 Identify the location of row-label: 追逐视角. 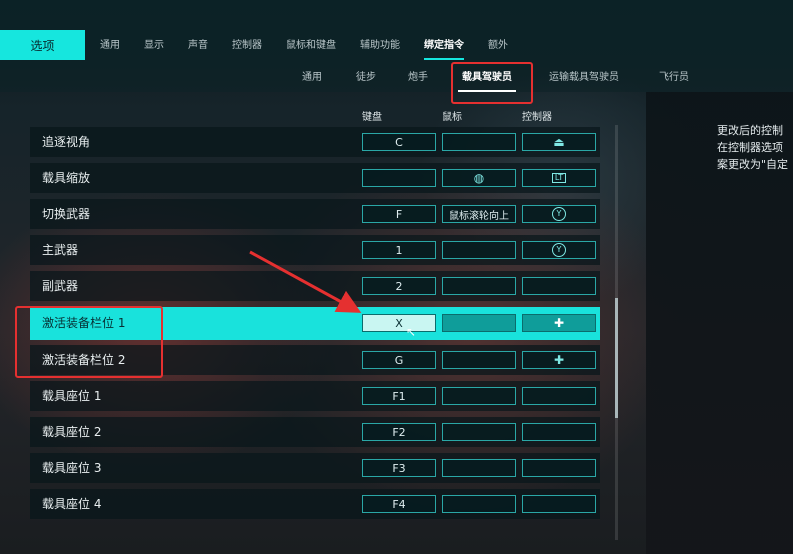
(66, 142).